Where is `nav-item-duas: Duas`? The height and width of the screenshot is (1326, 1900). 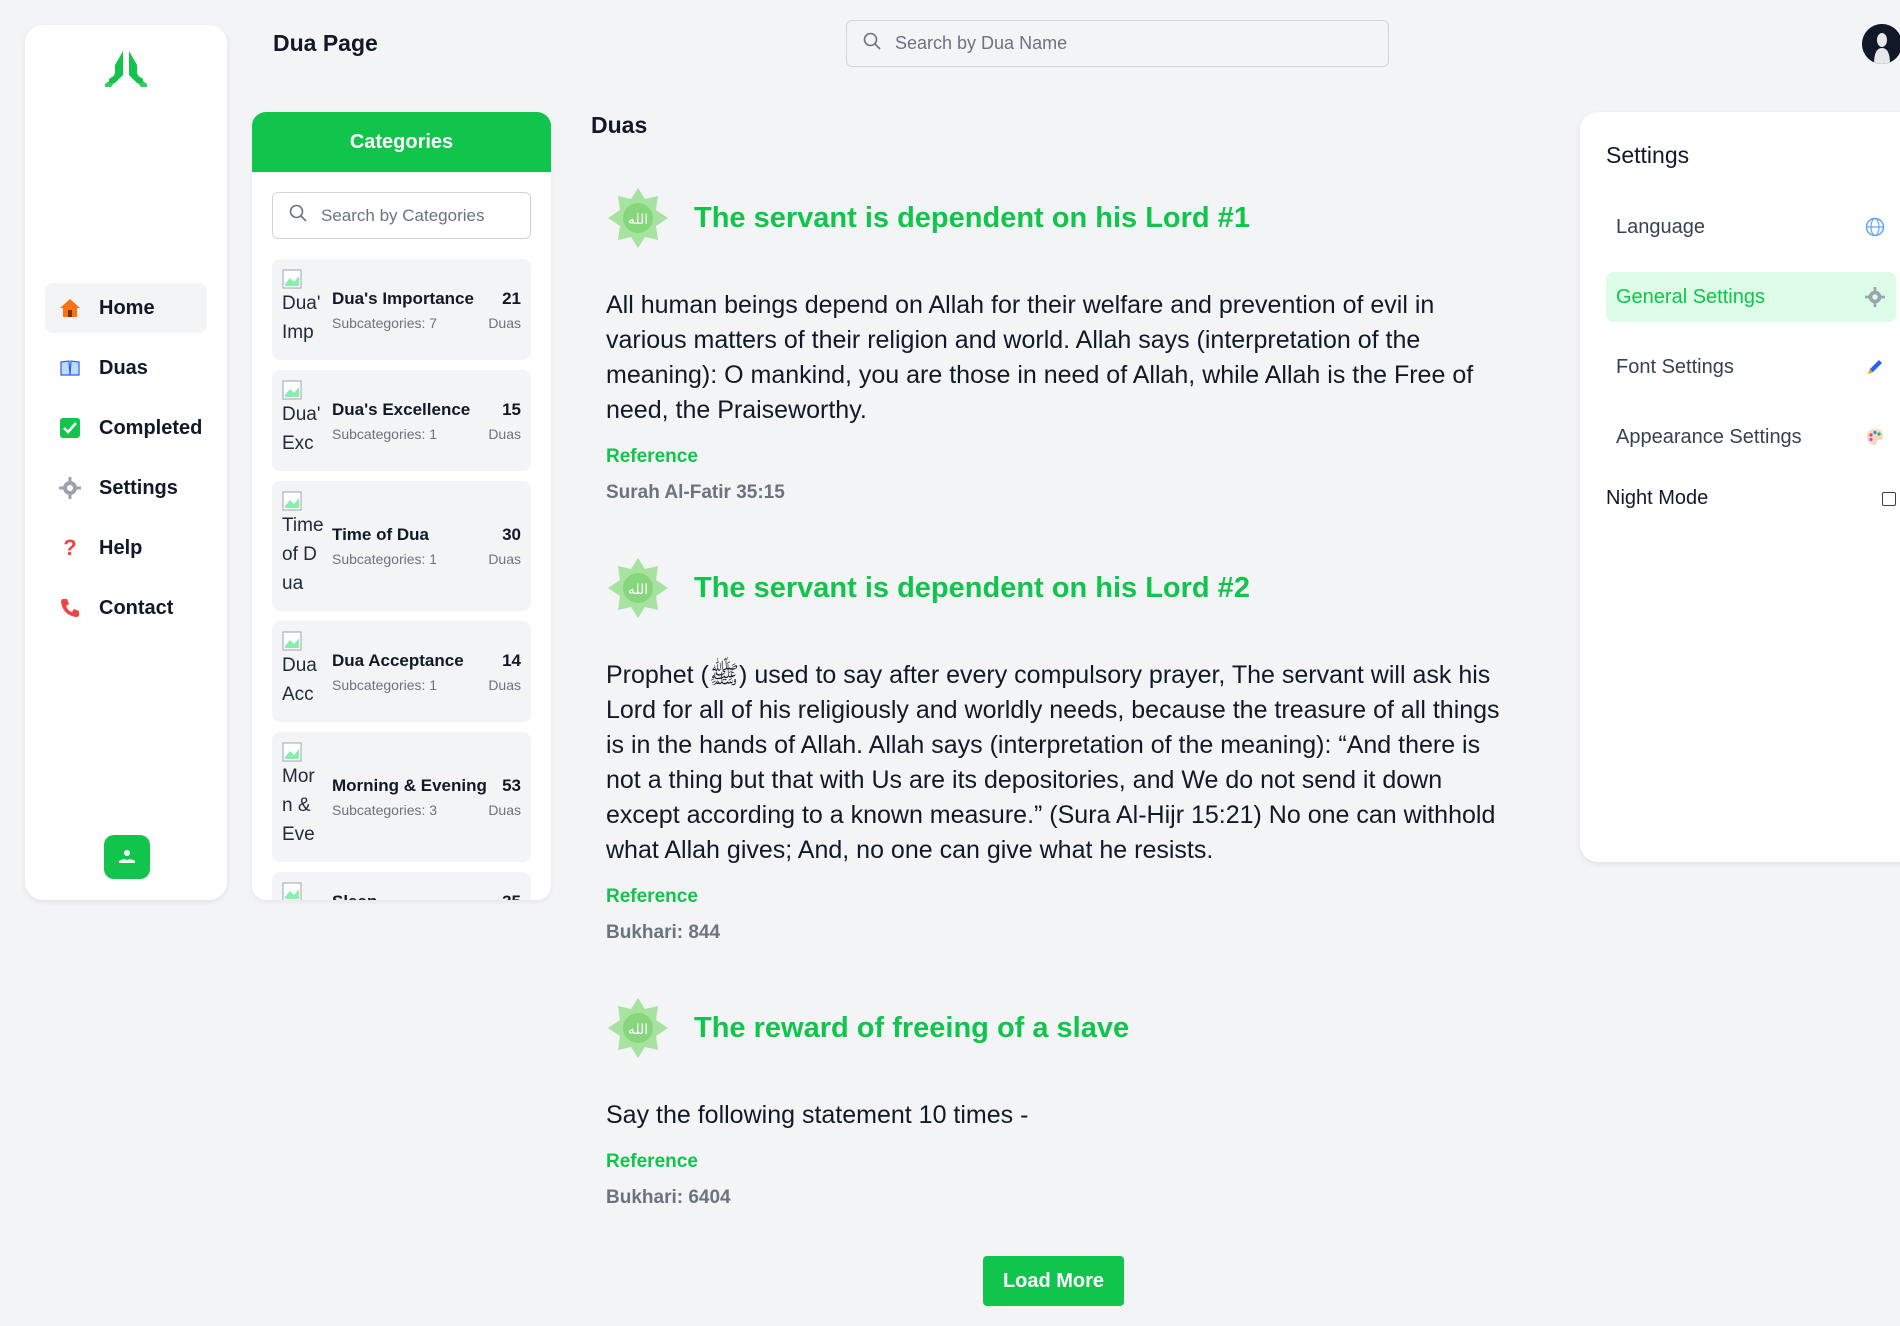
nav-item-duas: Duas is located at coordinates (126, 368).